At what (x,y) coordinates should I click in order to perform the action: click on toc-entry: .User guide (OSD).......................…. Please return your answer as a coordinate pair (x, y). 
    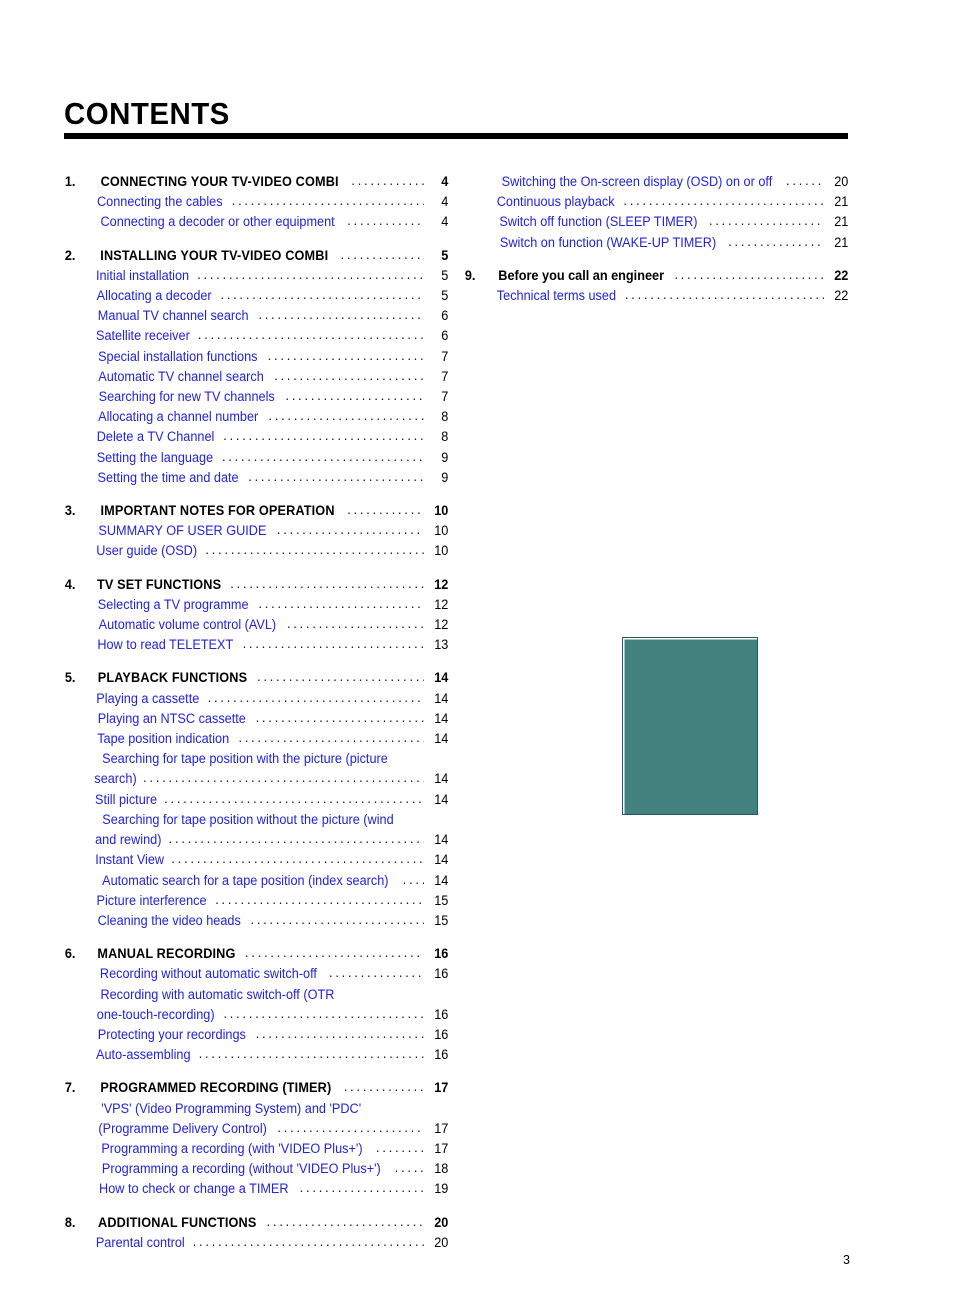
    Looking at the image, I should click on (256, 551).